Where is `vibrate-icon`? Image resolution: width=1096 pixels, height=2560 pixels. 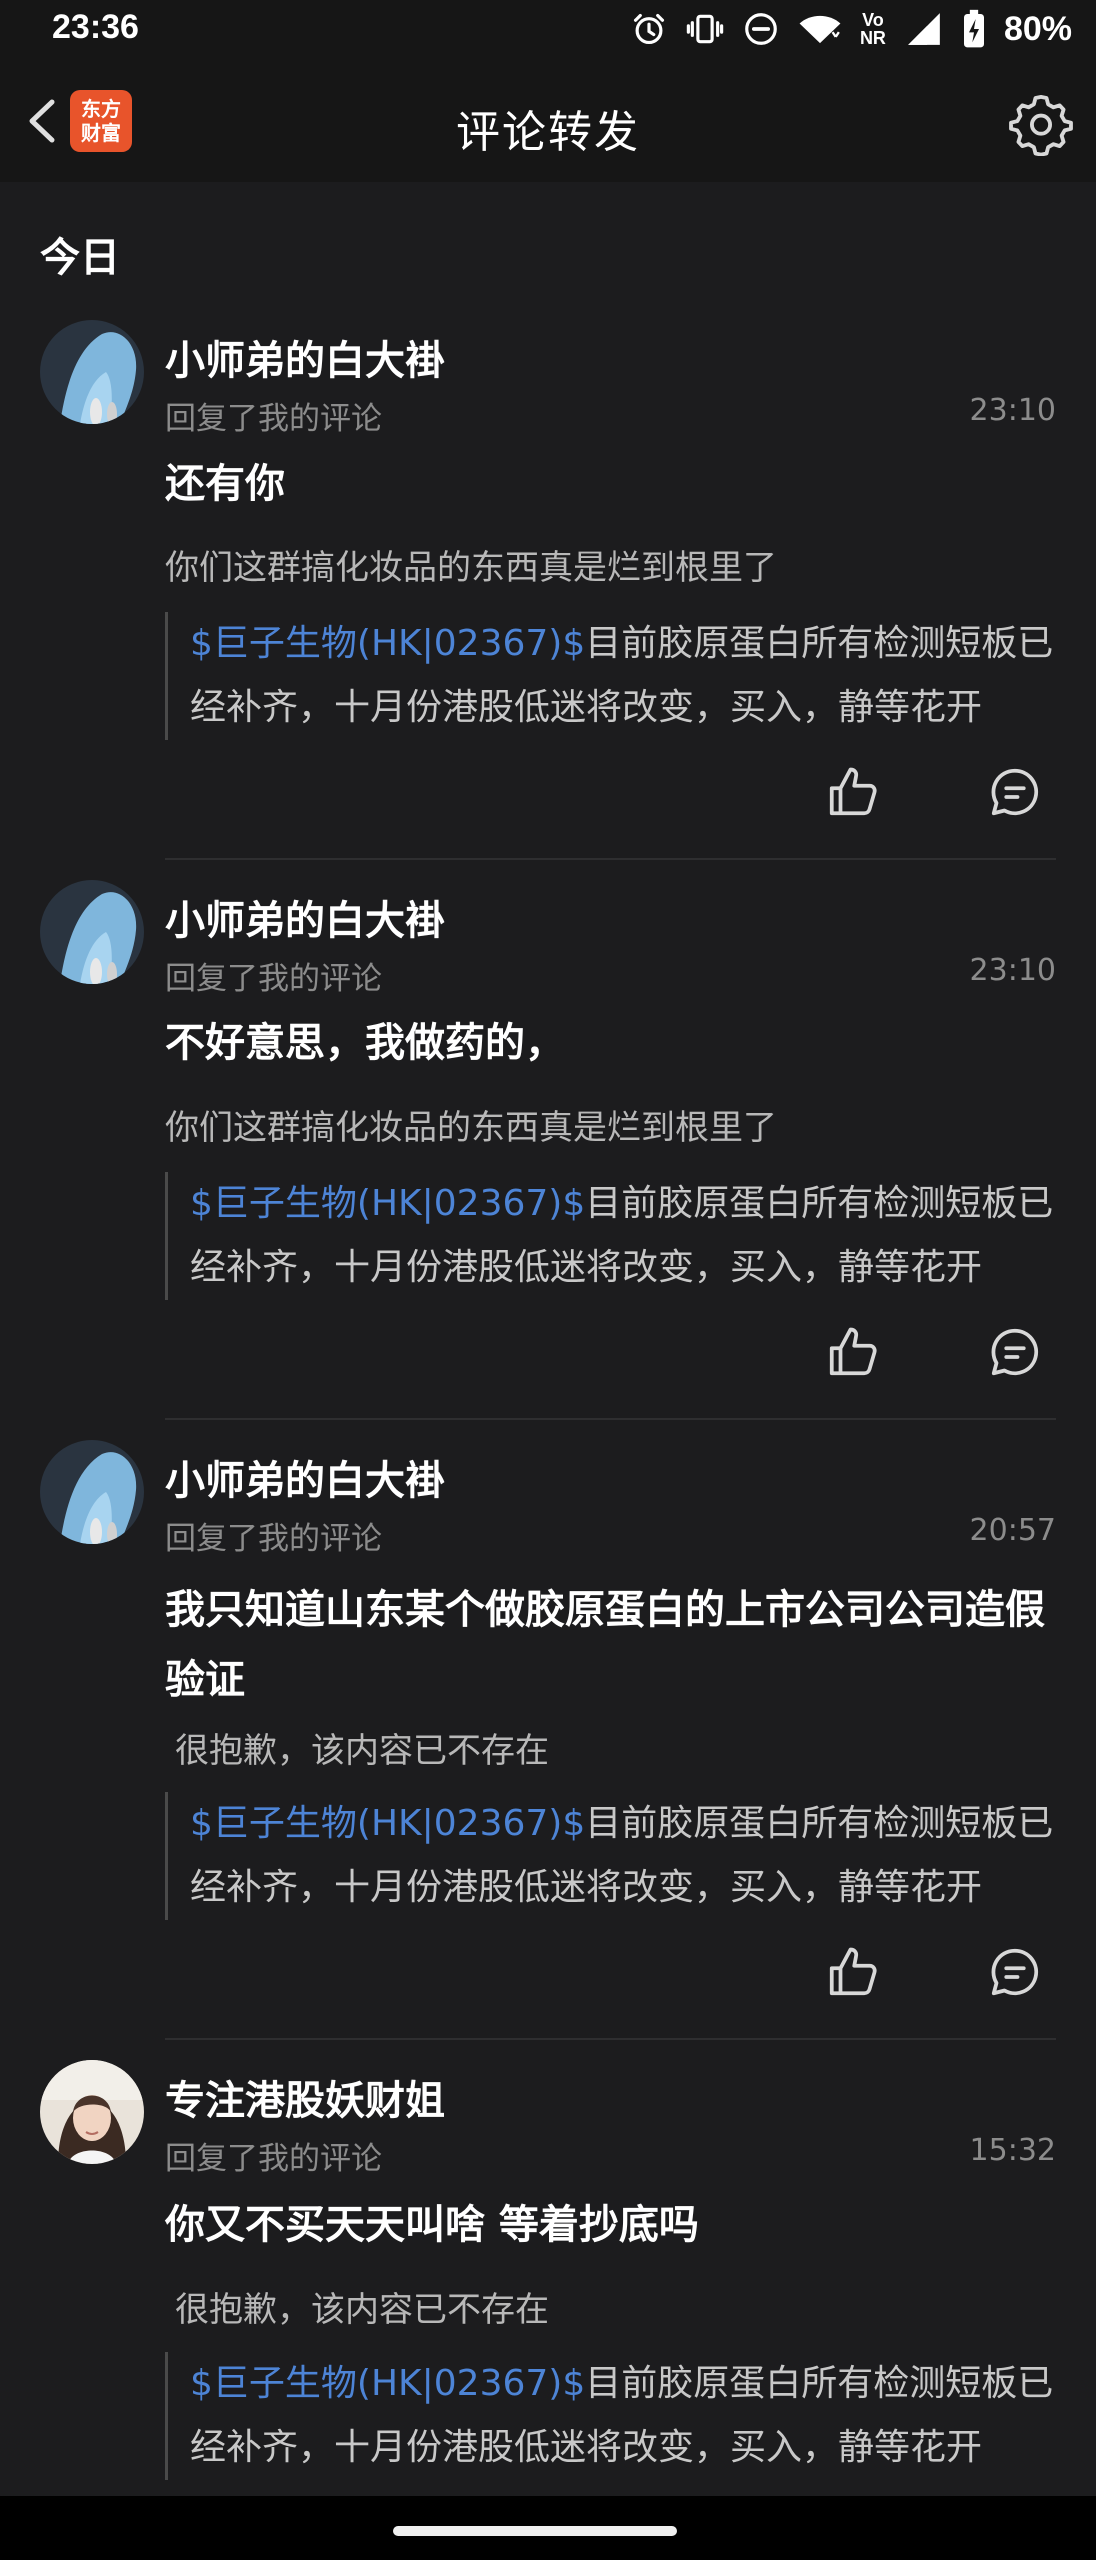
vibrate-icon is located at coordinates (705, 29).